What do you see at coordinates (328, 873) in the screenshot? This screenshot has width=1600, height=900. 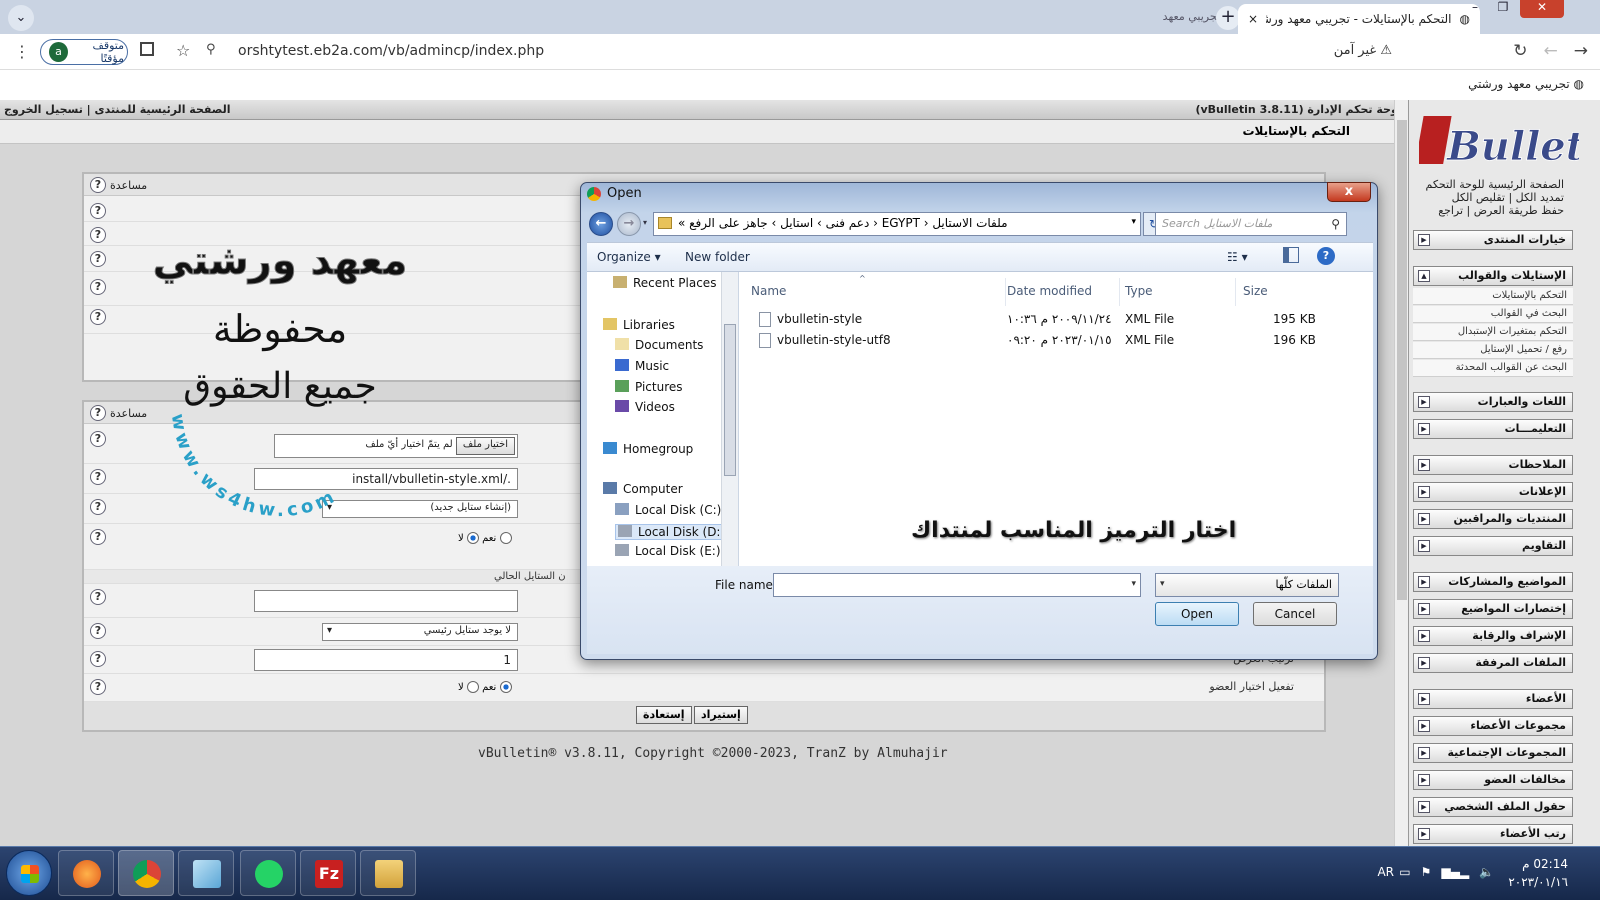 I see `filezilla-taskbar-button: Fz` at bounding box center [328, 873].